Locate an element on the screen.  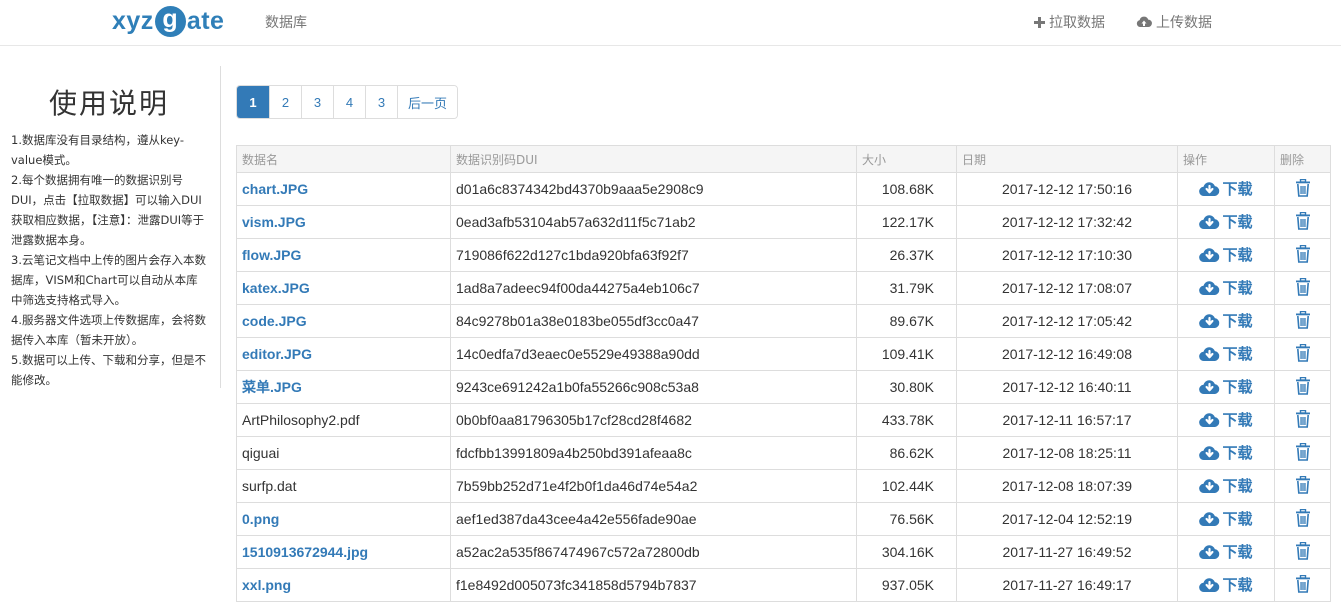
file-name-cell: 1510913672944.jpg is located at coordinates (343, 552).